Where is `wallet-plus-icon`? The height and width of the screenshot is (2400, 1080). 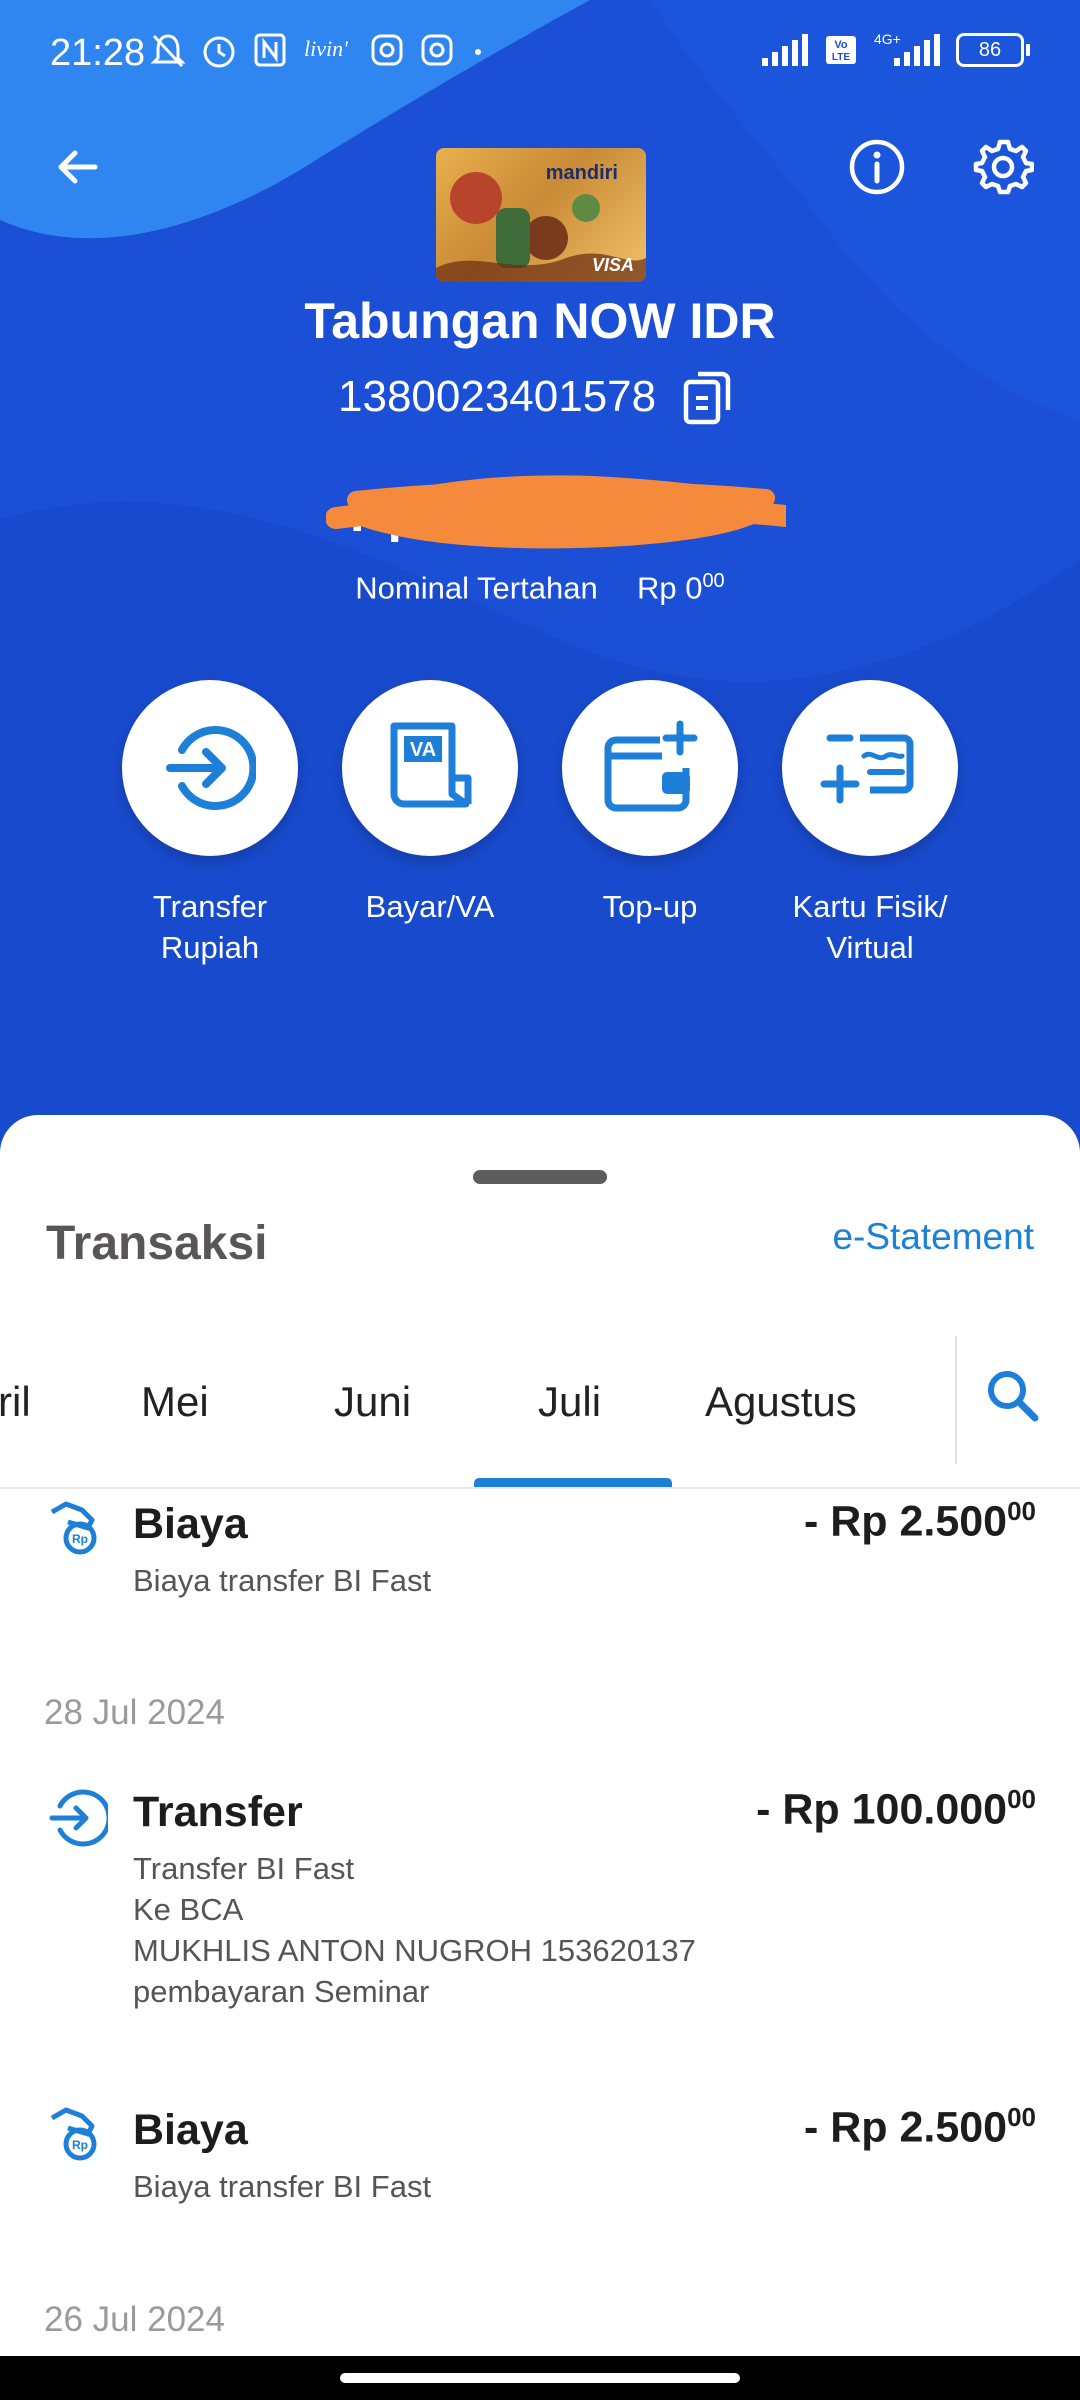 wallet-plus-icon is located at coordinates (651, 766).